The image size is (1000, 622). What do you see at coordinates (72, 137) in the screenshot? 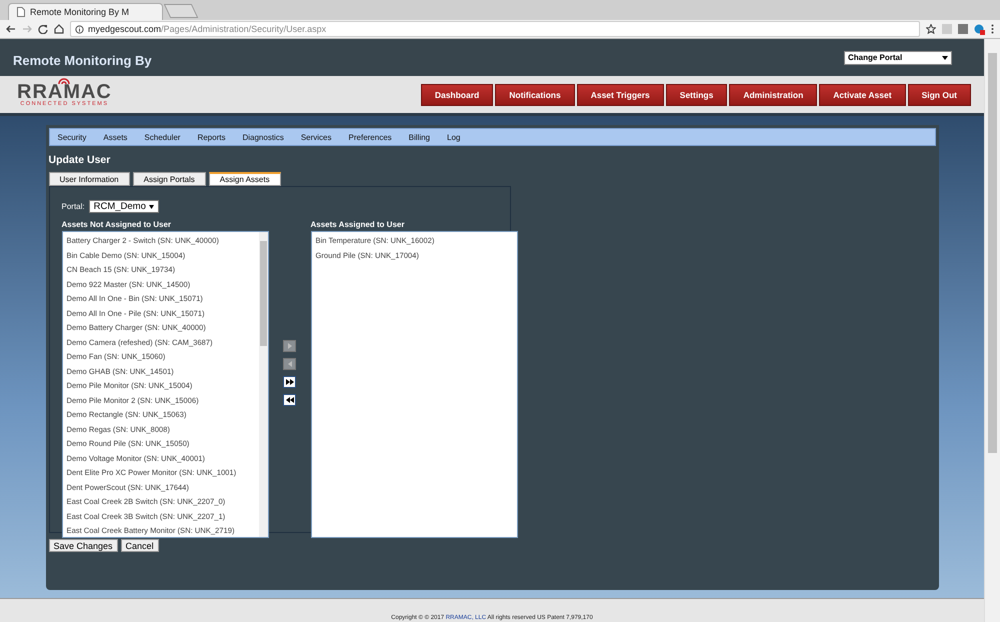
I see `sub-nav-link: Security` at bounding box center [72, 137].